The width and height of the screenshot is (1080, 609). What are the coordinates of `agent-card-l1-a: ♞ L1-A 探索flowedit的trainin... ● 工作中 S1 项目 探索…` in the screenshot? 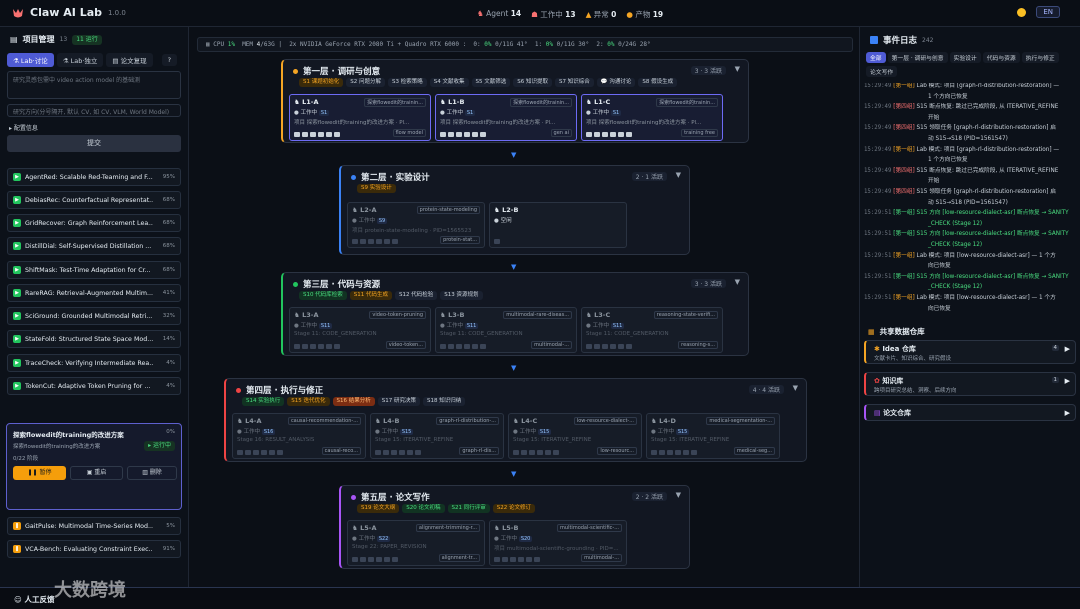 It's located at (360, 117).